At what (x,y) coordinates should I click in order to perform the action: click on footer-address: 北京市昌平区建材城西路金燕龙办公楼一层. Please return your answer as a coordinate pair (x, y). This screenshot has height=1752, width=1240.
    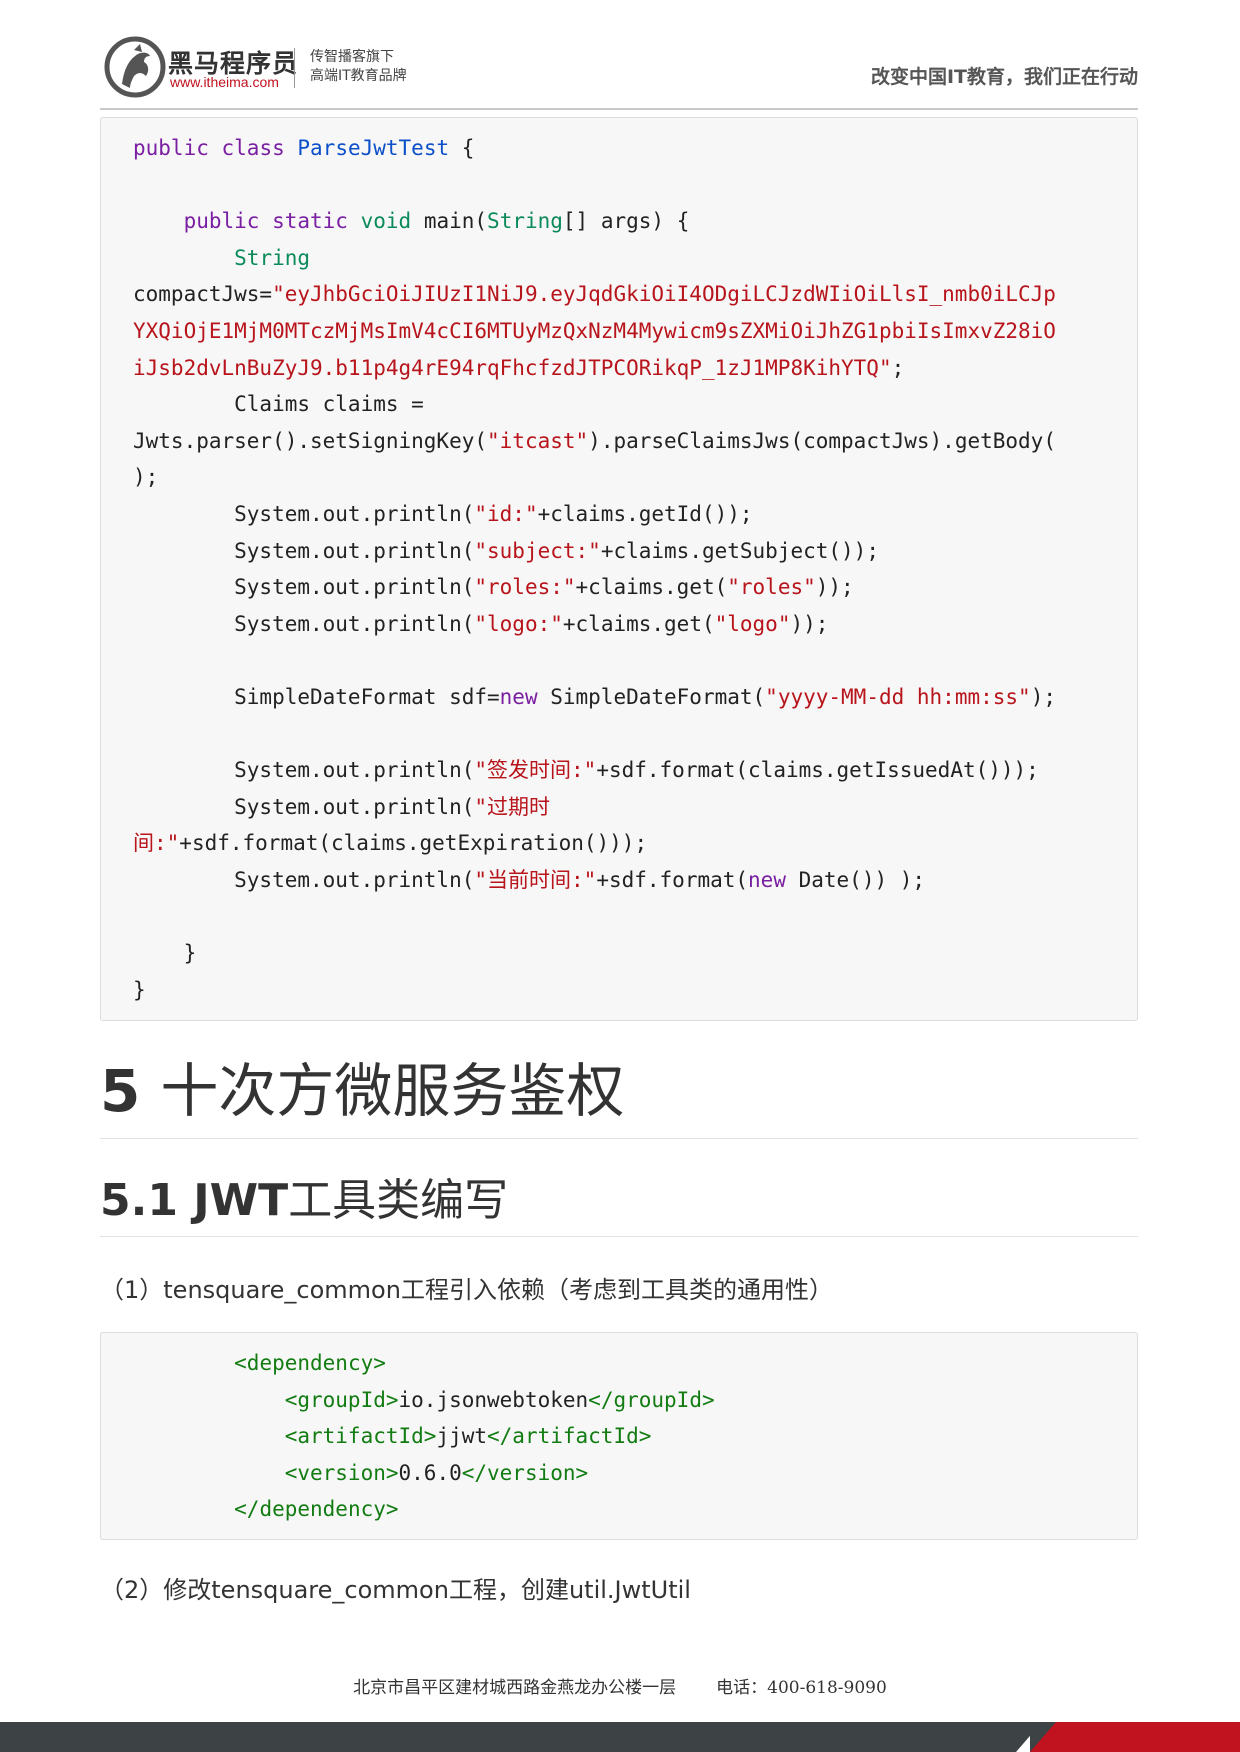
    Looking at the image, I should click on (515, 1688).